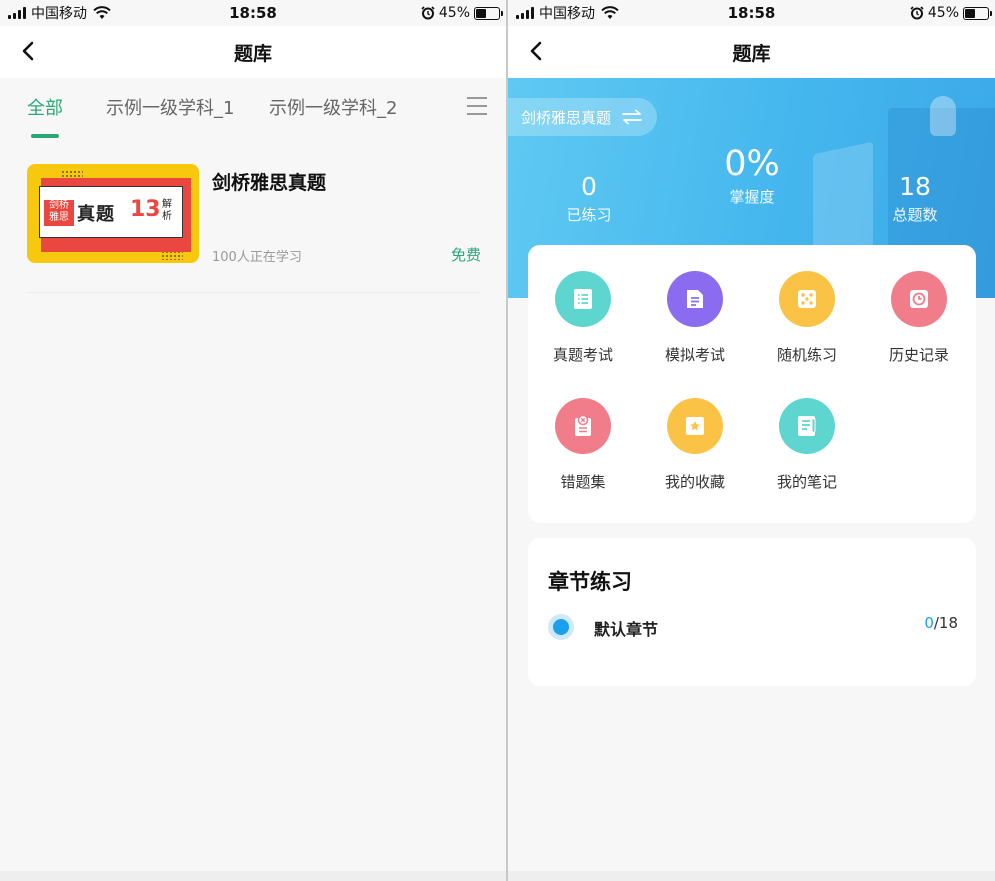 The width and height of the screenshot is (995, 881). I want to click on wrong-icon, so click(583, 426).